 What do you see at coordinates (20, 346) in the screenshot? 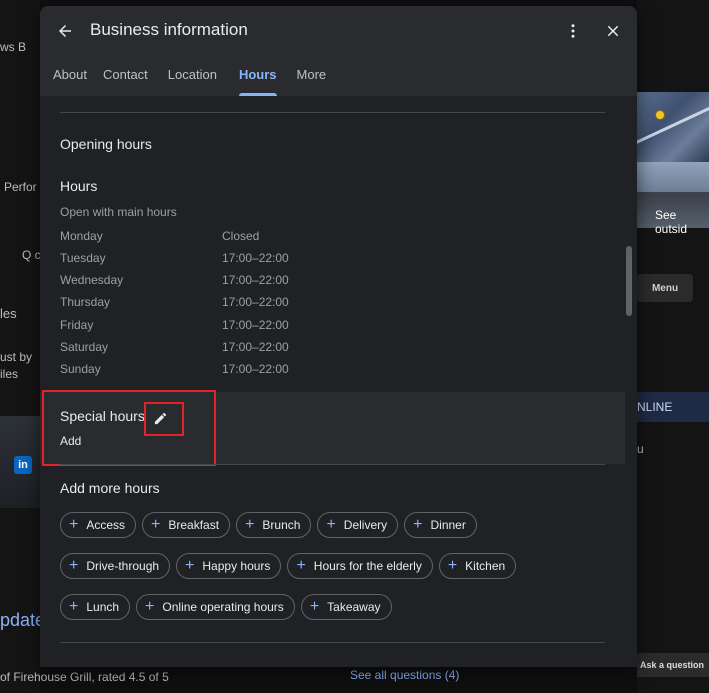
I see `background-left-panel` at bounding box center [20, 346].